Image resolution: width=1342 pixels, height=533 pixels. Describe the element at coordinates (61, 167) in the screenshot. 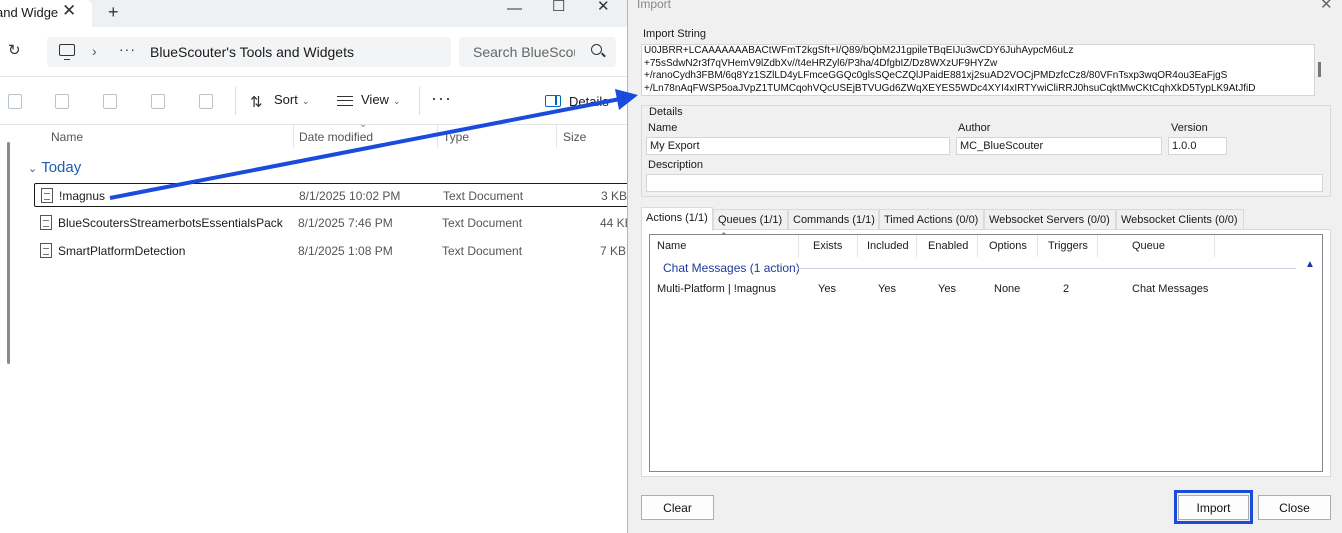

I see `group-label: Today` at that location.